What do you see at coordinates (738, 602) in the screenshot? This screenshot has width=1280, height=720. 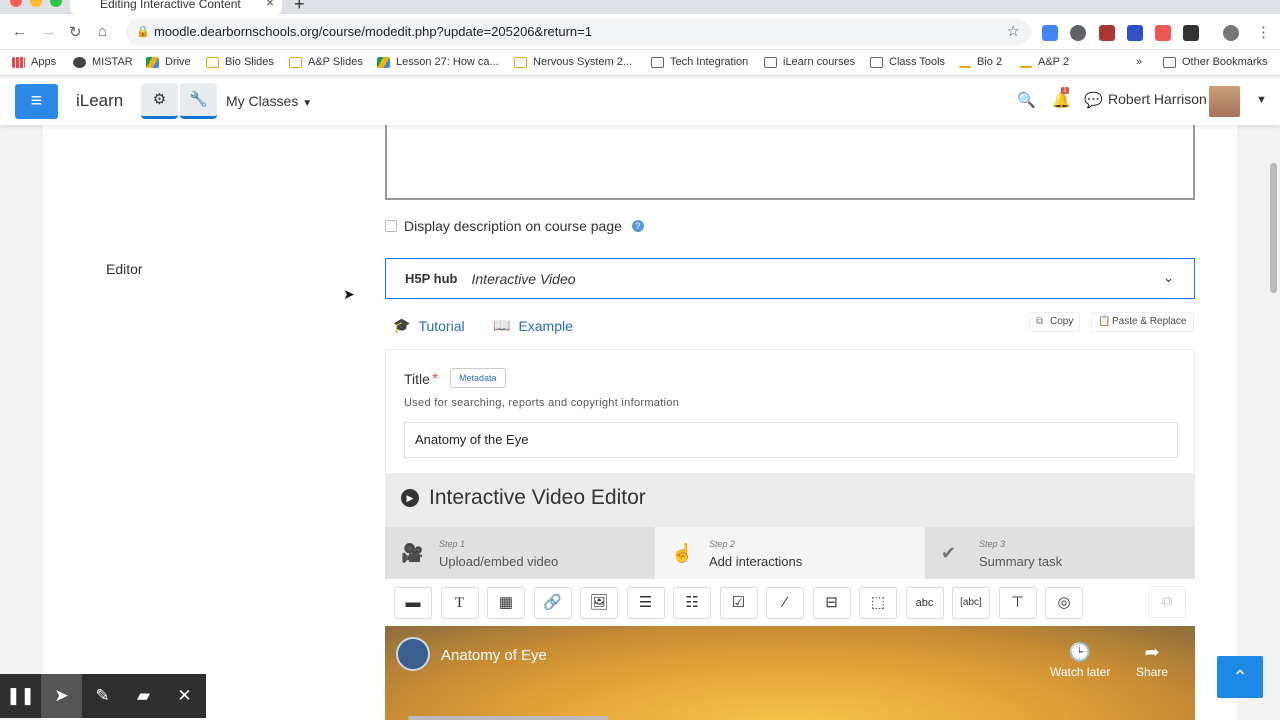 I see `multiple-choice-interaction-icon: ☑` at bounding box center [738, 602].